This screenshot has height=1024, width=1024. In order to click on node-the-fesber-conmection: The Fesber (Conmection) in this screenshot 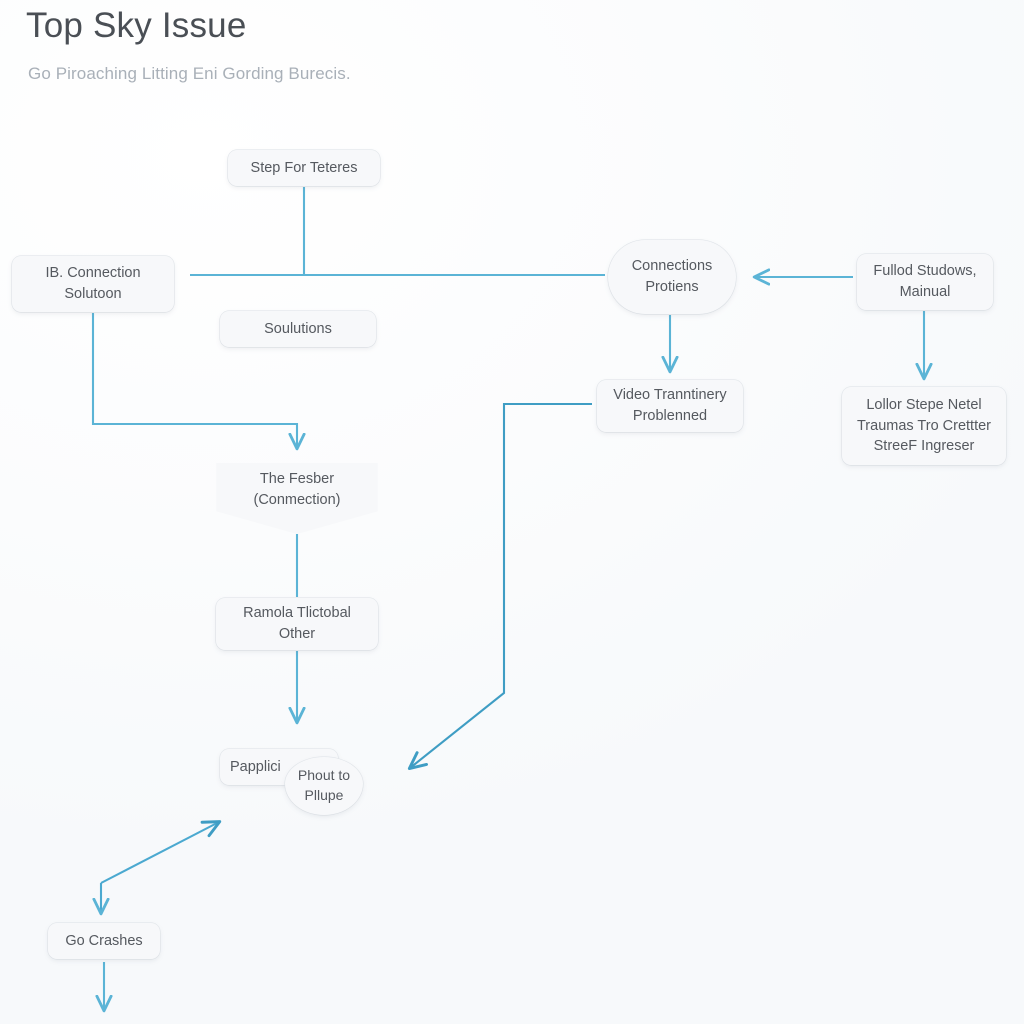, I will do `click(297, 498)`.